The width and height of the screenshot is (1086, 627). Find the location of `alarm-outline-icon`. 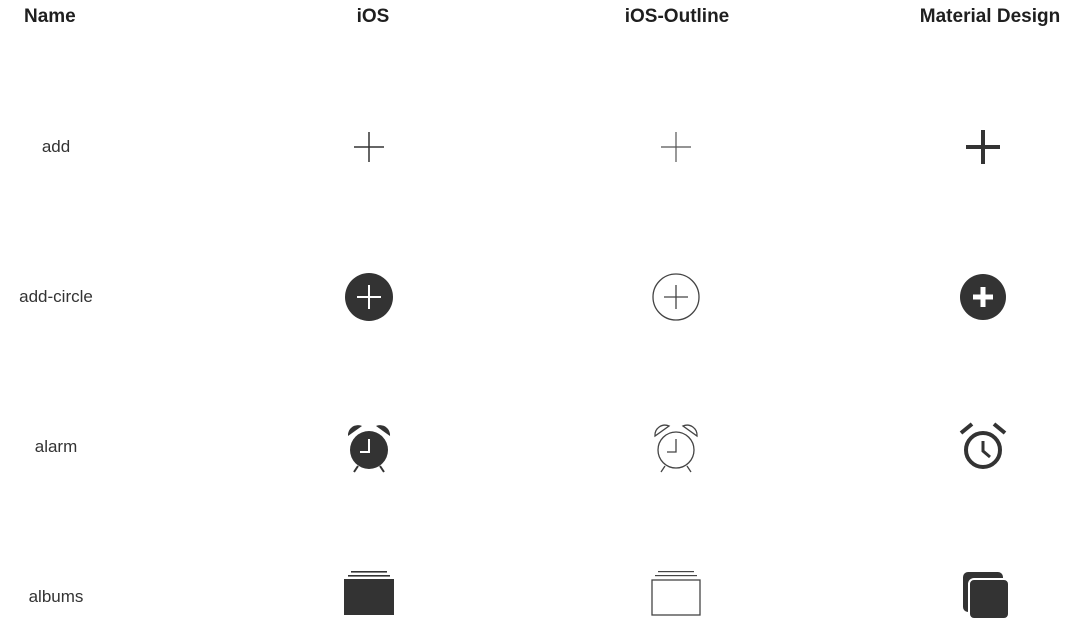

alarm-outline-icon is located at coordinates (676, 447).